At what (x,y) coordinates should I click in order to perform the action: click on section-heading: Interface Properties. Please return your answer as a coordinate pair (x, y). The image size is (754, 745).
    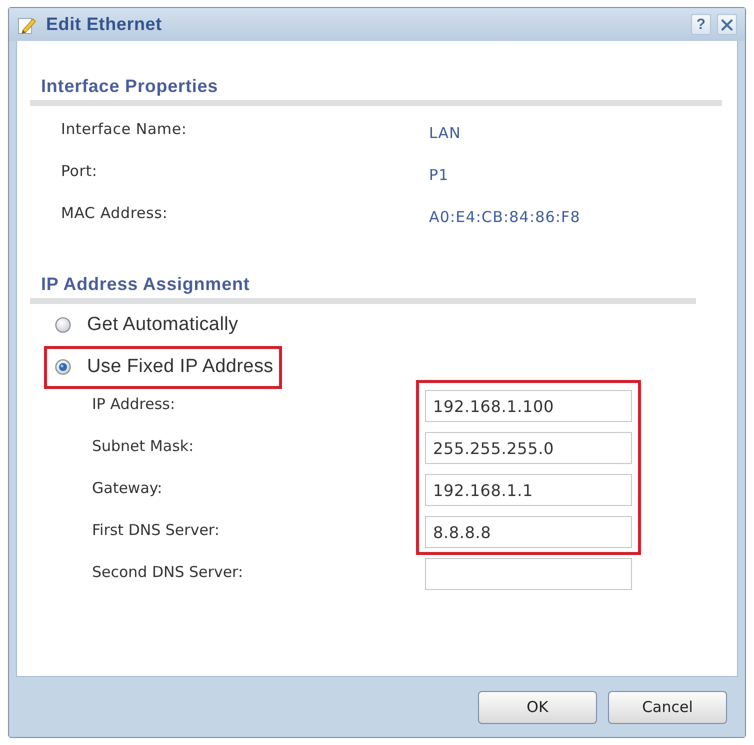
    Looking at the image, I should click on (130, 86).